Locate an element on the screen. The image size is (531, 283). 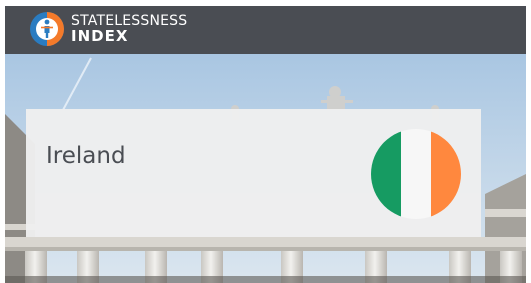
country-name: Ireland is located at coordinates (86, 156).